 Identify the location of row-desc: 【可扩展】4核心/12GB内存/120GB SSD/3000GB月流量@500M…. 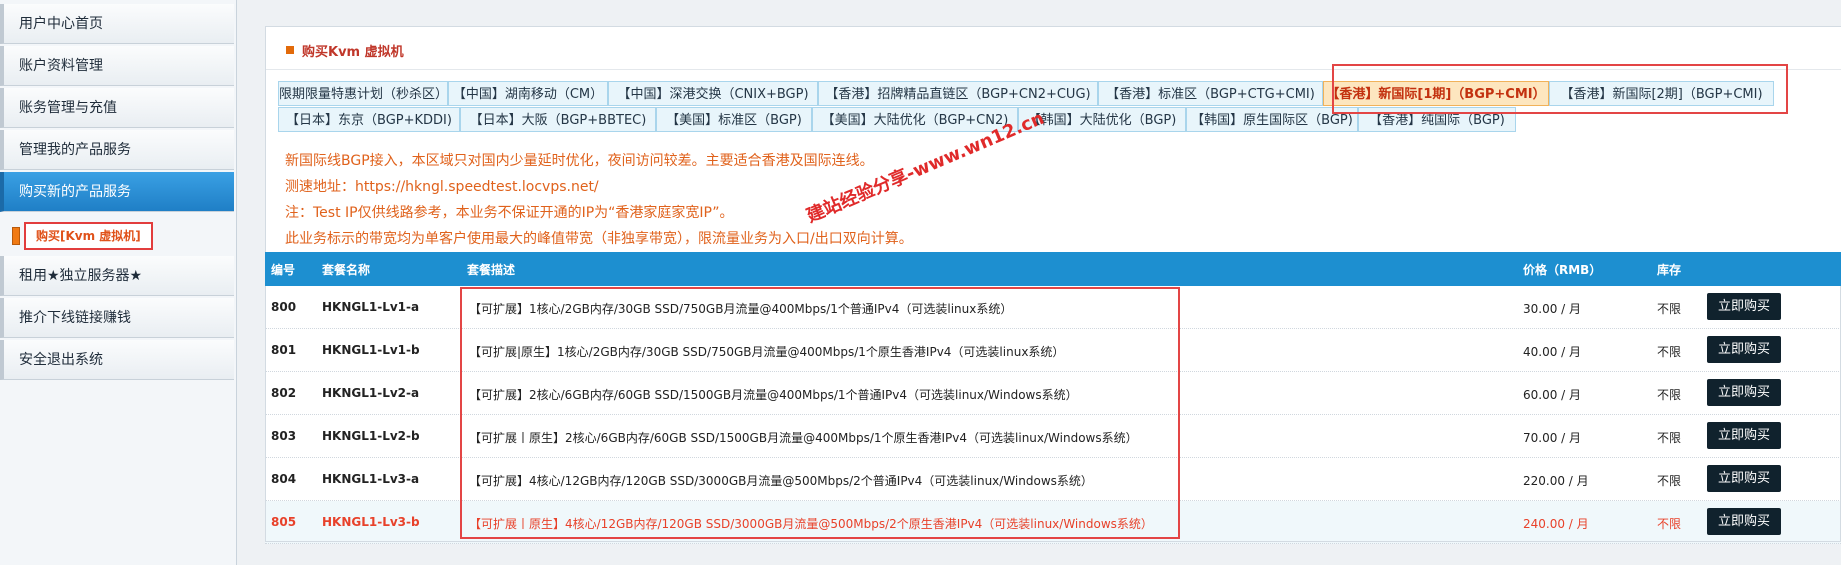
(781, 481).